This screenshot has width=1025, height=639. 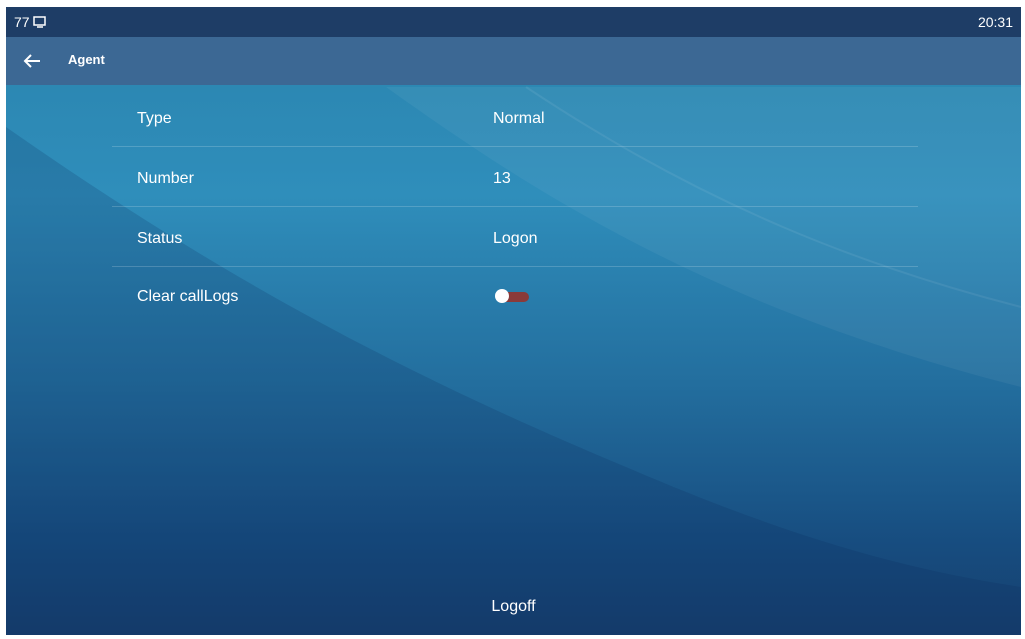 What do you see at coordinates (513, 61) in the screenshot?
I see `header-bar: Agent` at bounding box center [513, 61].